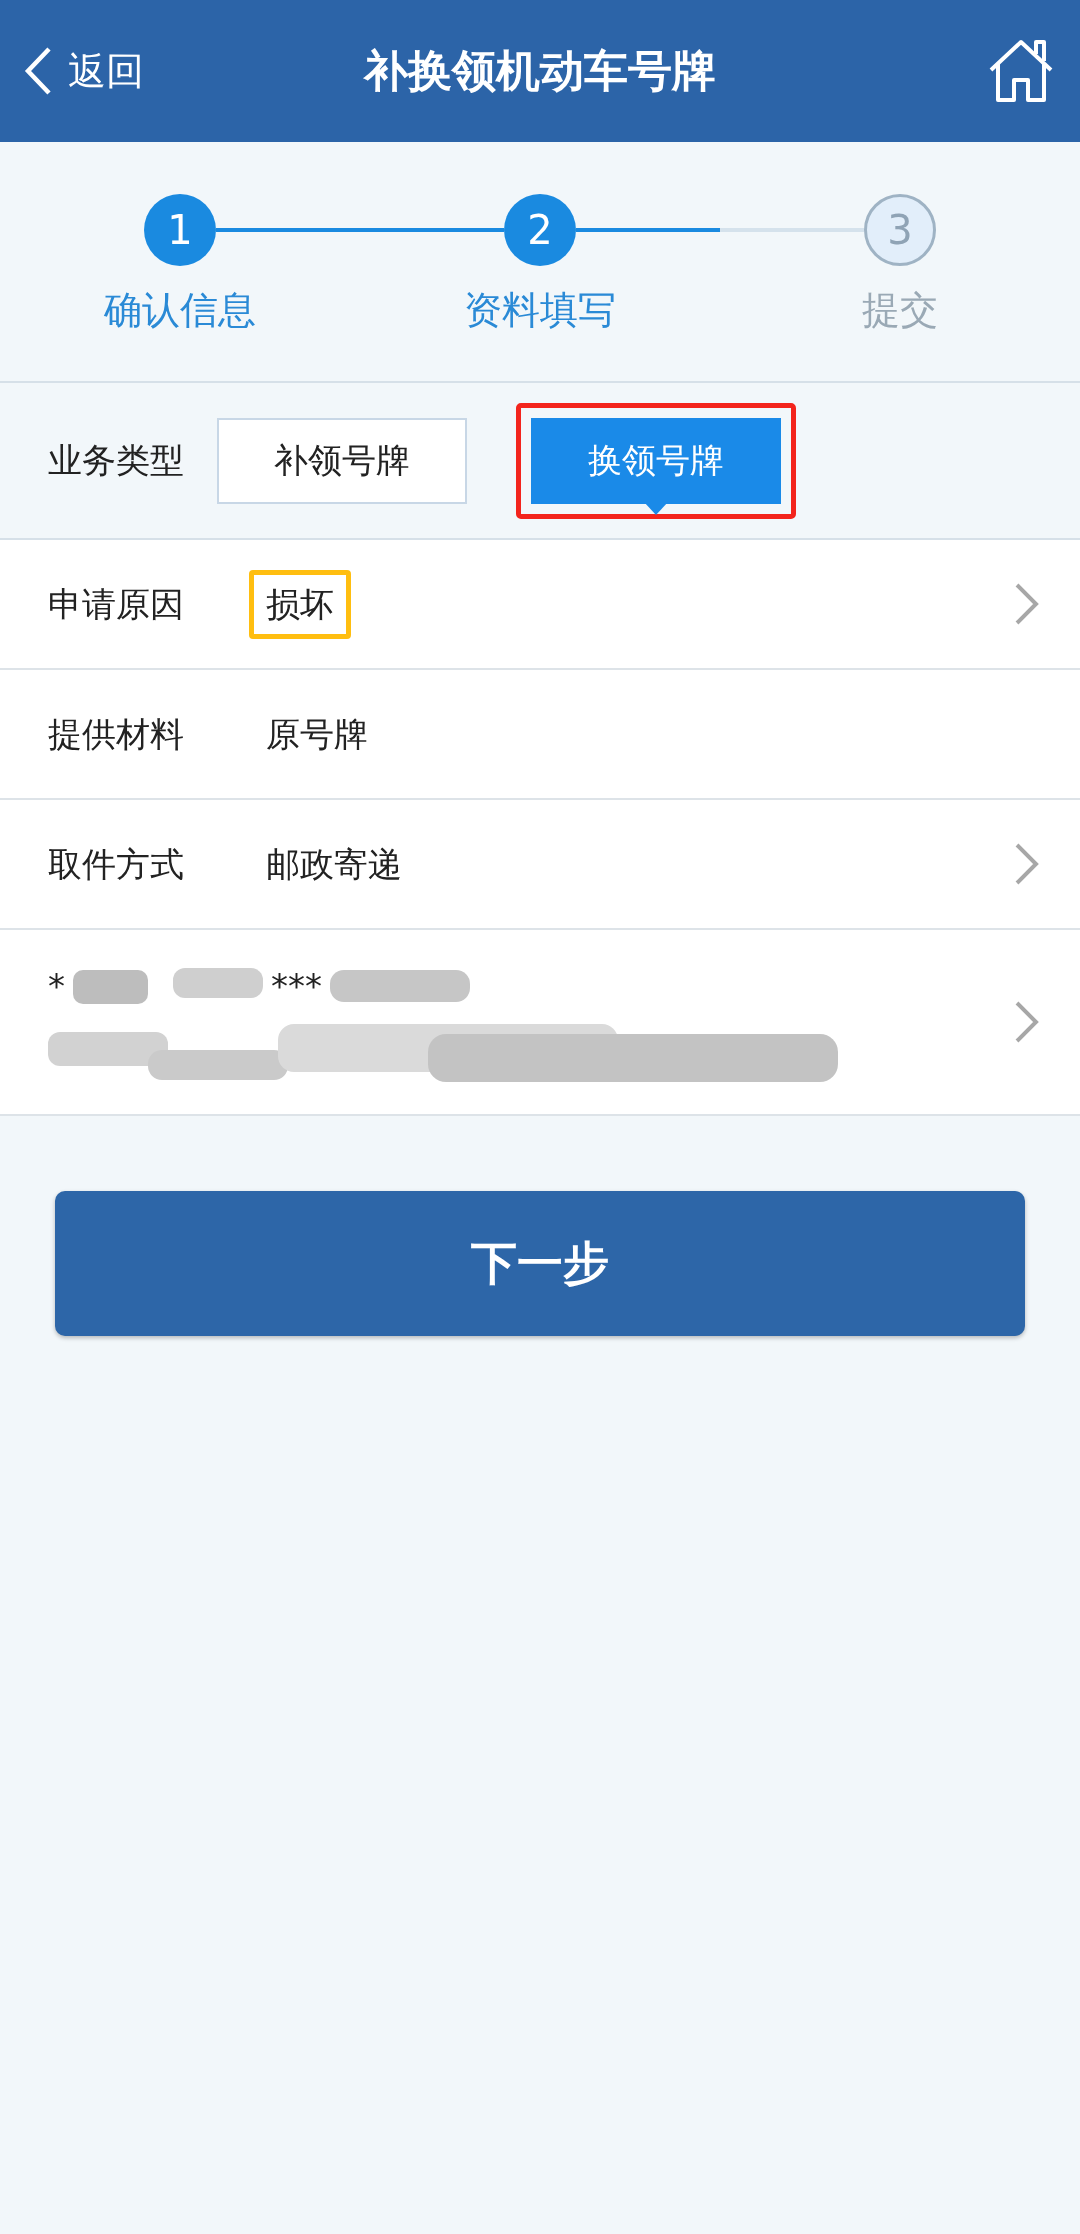 The height and width of the screenshot is (2234, 1080). What do you see at coordinates (656, 508) in the screenshot?
I see `pointer-icon` at bounding box center [656, 508].